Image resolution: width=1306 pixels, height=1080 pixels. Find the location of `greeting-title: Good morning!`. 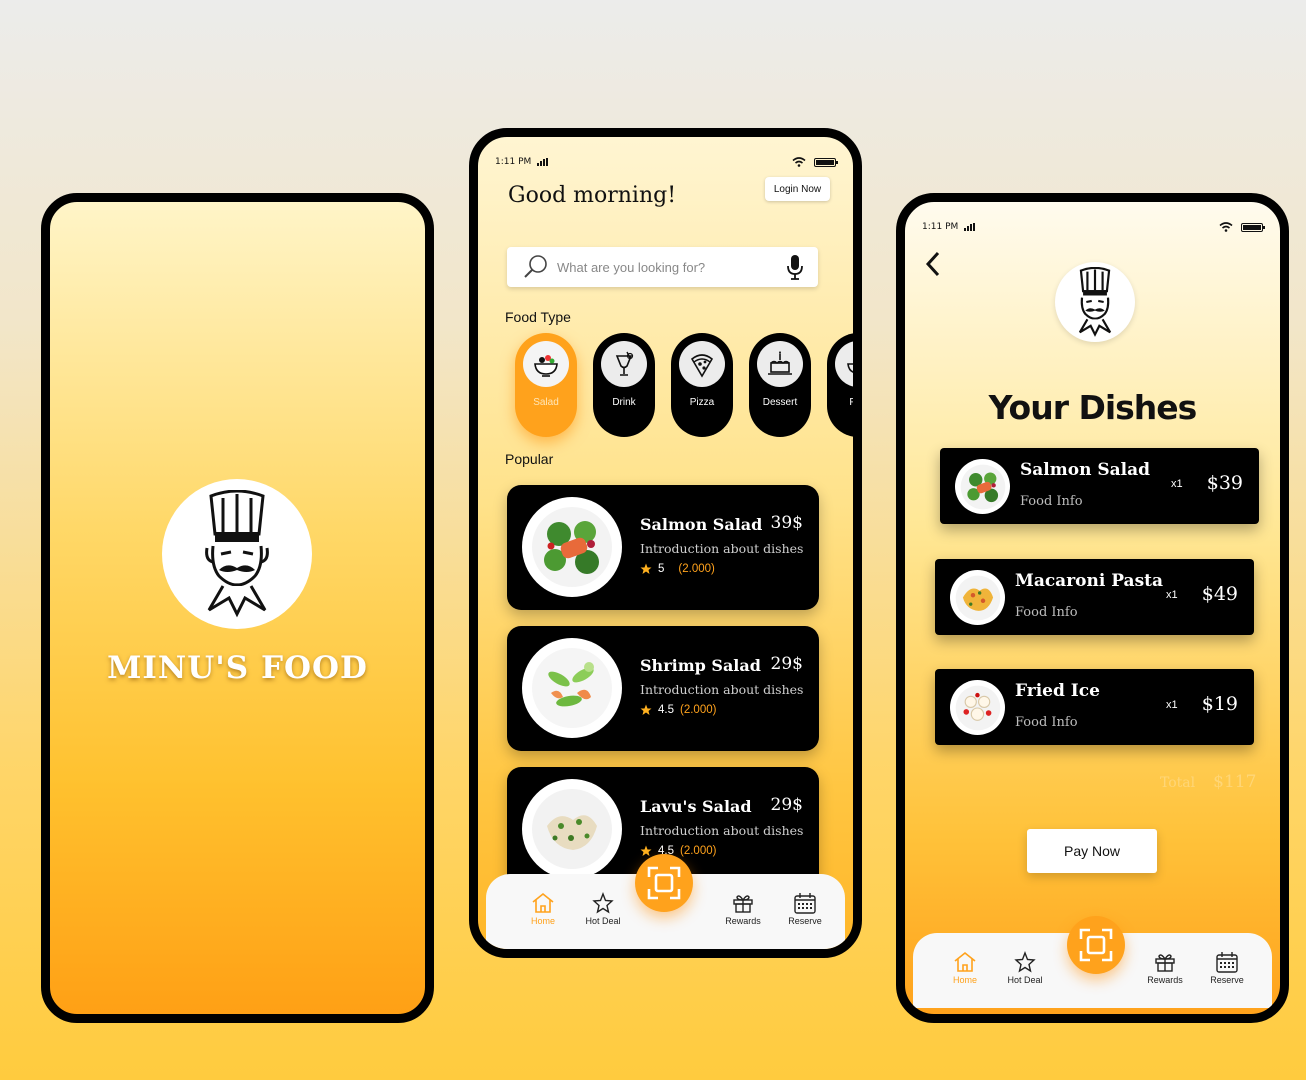

greeting-title: Good morning! is located at coordinates (592, 195).